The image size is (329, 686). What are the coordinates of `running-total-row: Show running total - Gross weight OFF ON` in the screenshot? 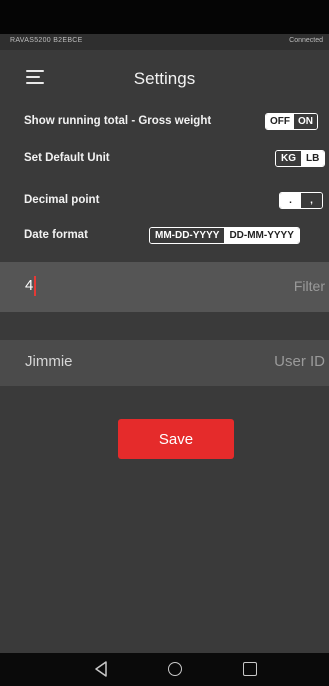 It's located at (164, 122).